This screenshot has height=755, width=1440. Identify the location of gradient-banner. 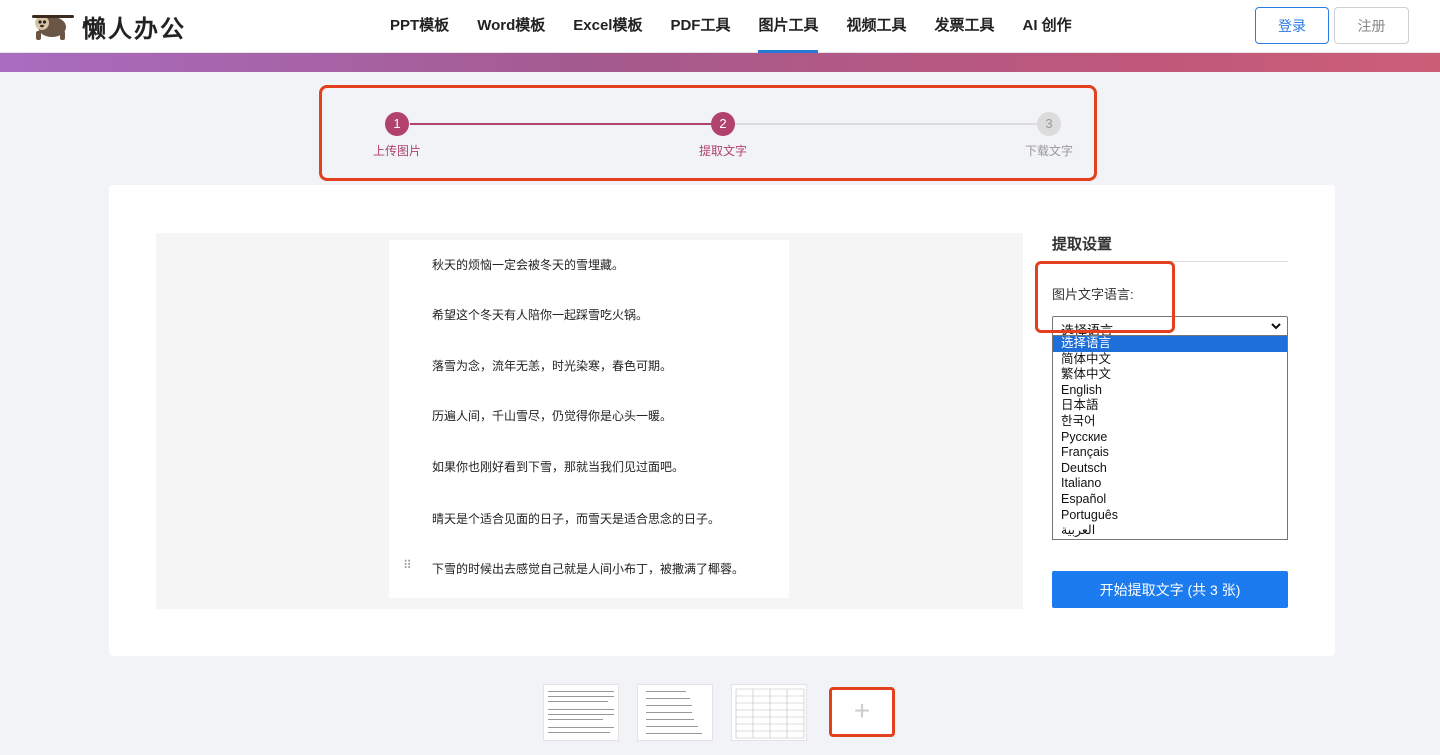
(720, 62).